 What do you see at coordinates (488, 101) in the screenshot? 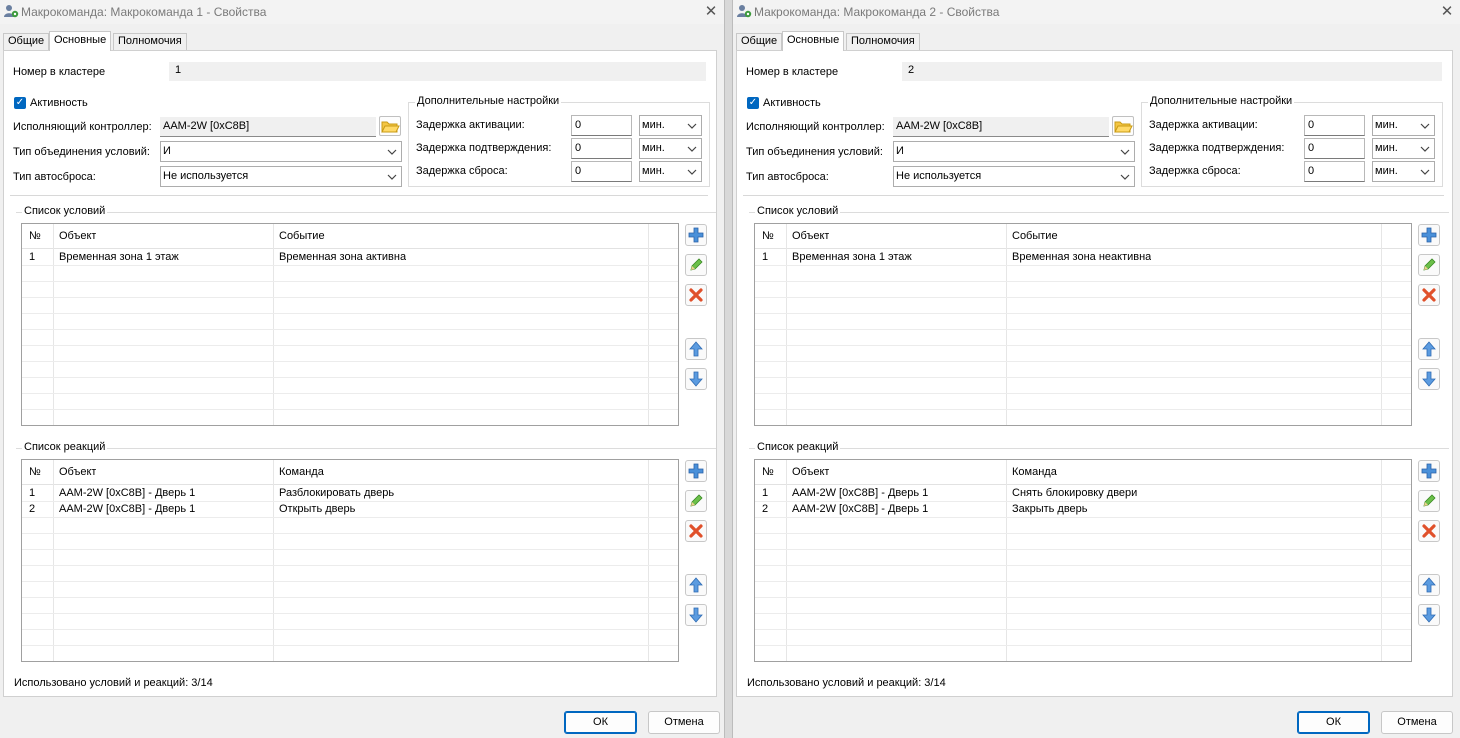
I see `extra-settings-title: Дополнительные настройки` at bounding box center [488, 101].